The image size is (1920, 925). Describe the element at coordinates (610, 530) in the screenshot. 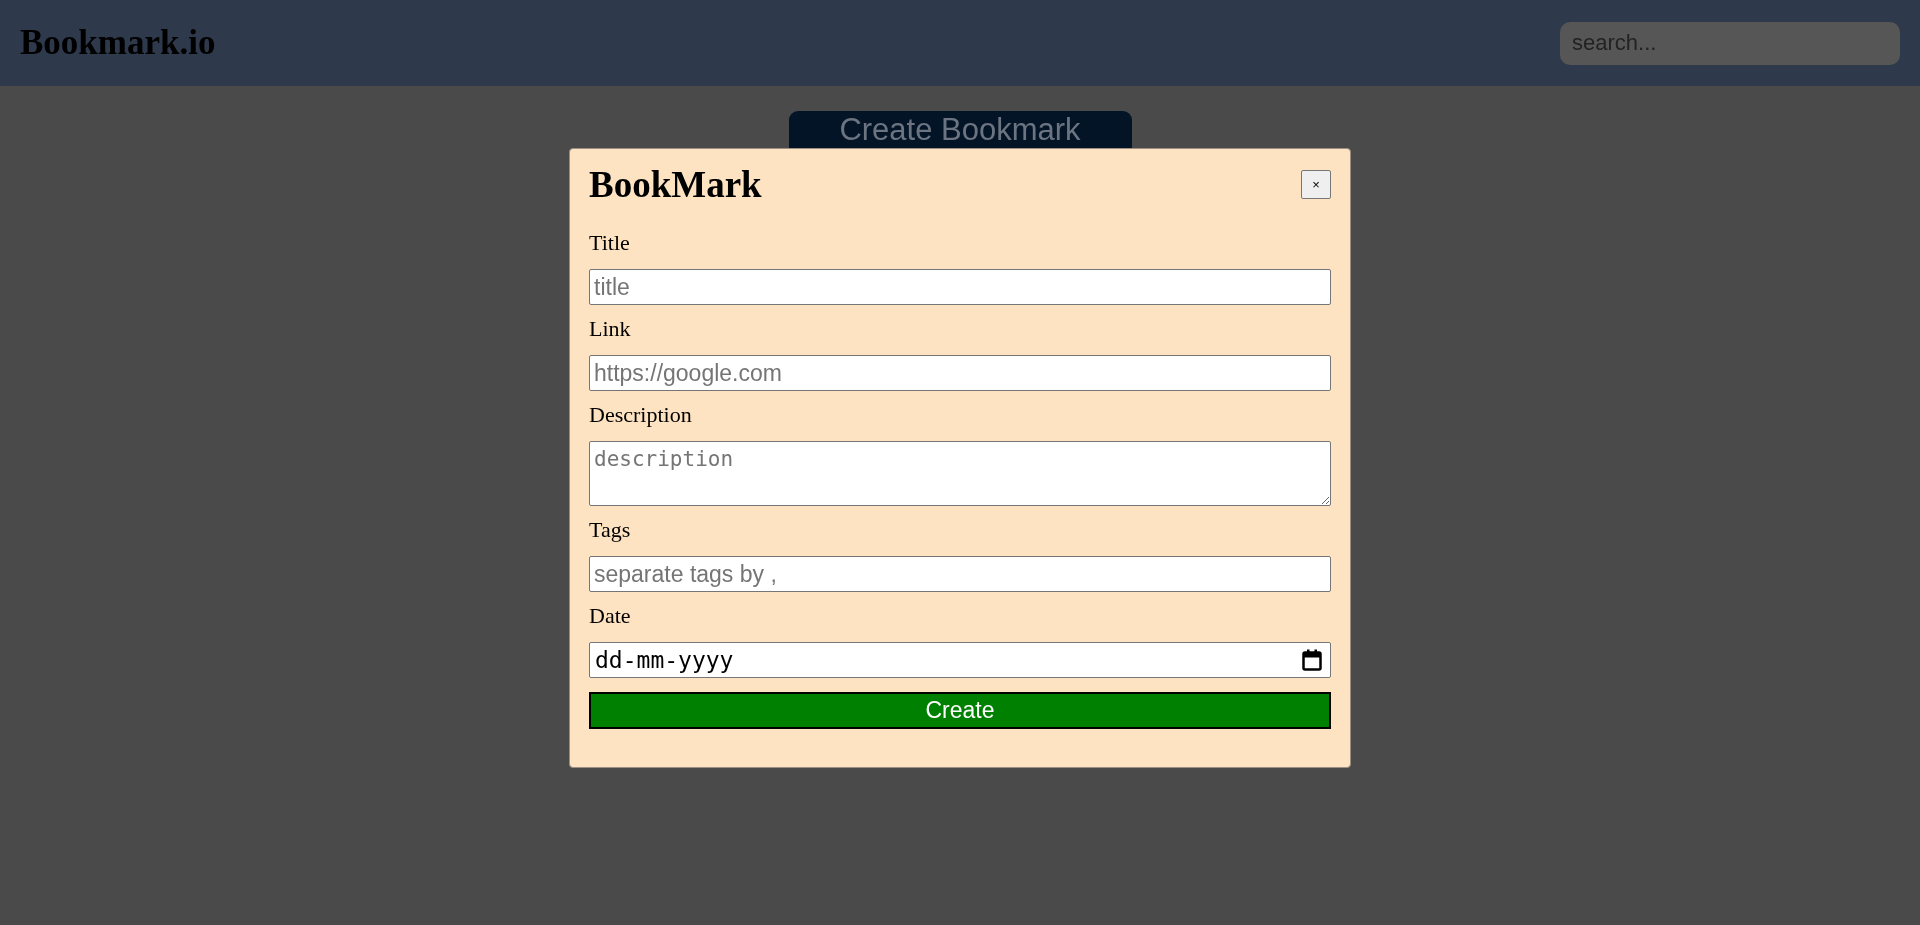

I see `field-label: Tags` at that location.